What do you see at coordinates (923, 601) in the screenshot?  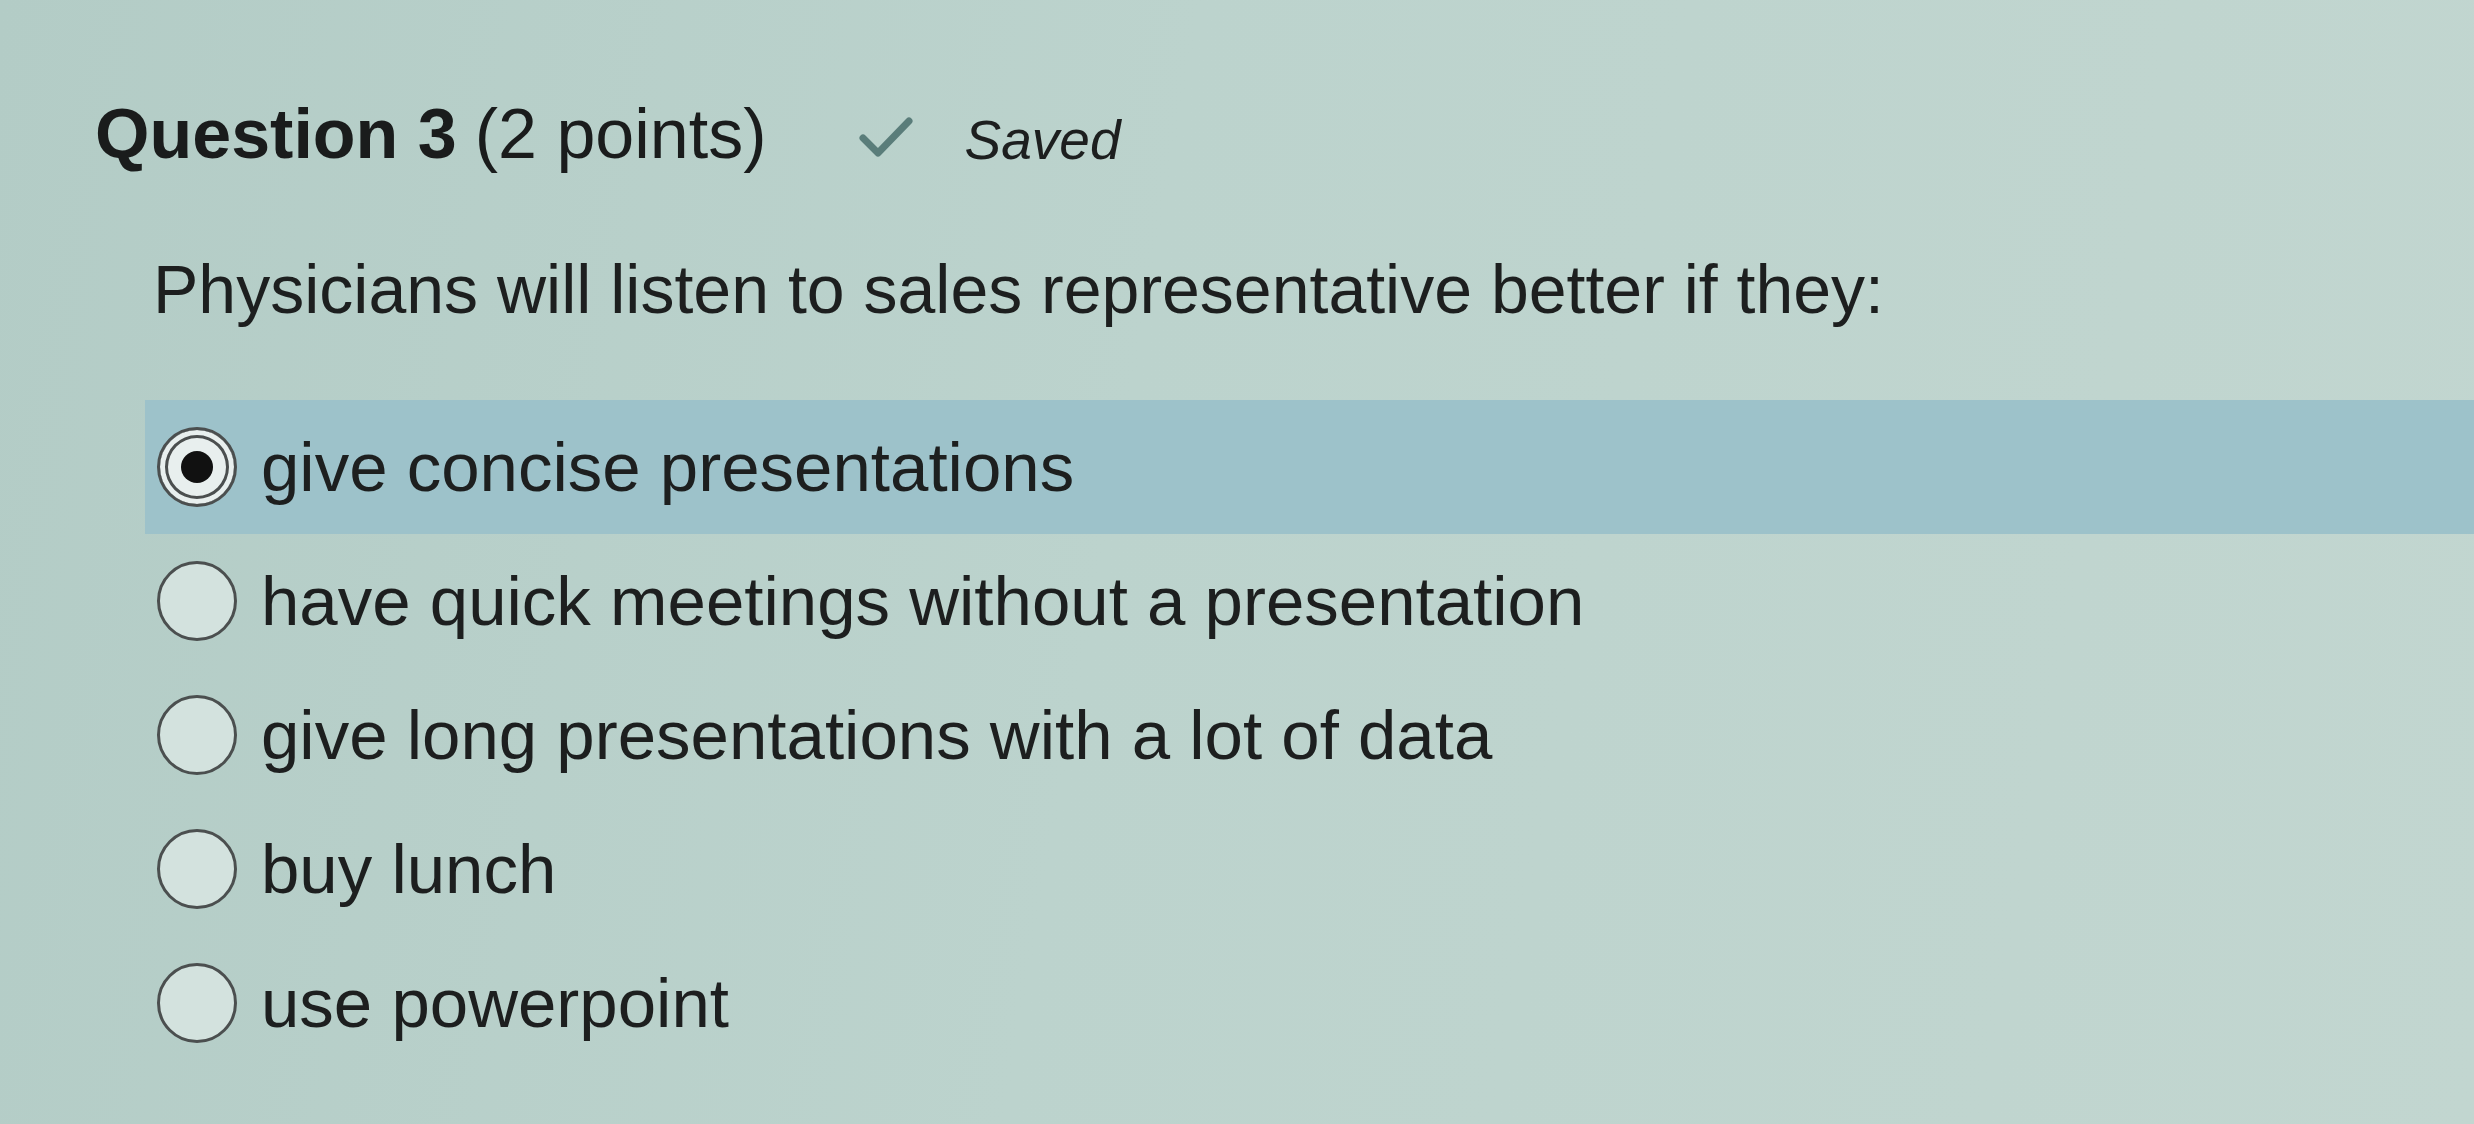 I see `option-label: have quick meetings without a presentation` at bounding box center [923, 601].